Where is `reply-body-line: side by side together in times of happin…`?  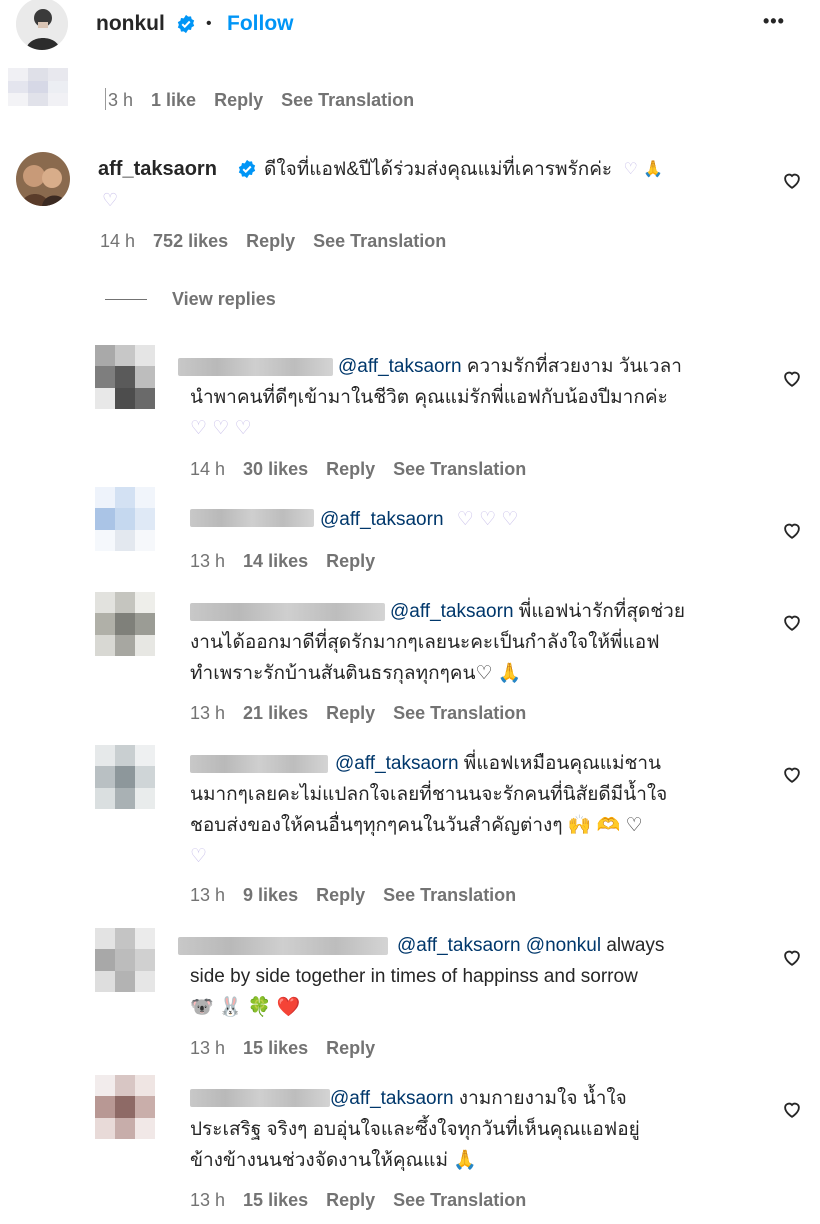 reply-body-line: side by side together in times of happin… is located at coordinates (414, 976).